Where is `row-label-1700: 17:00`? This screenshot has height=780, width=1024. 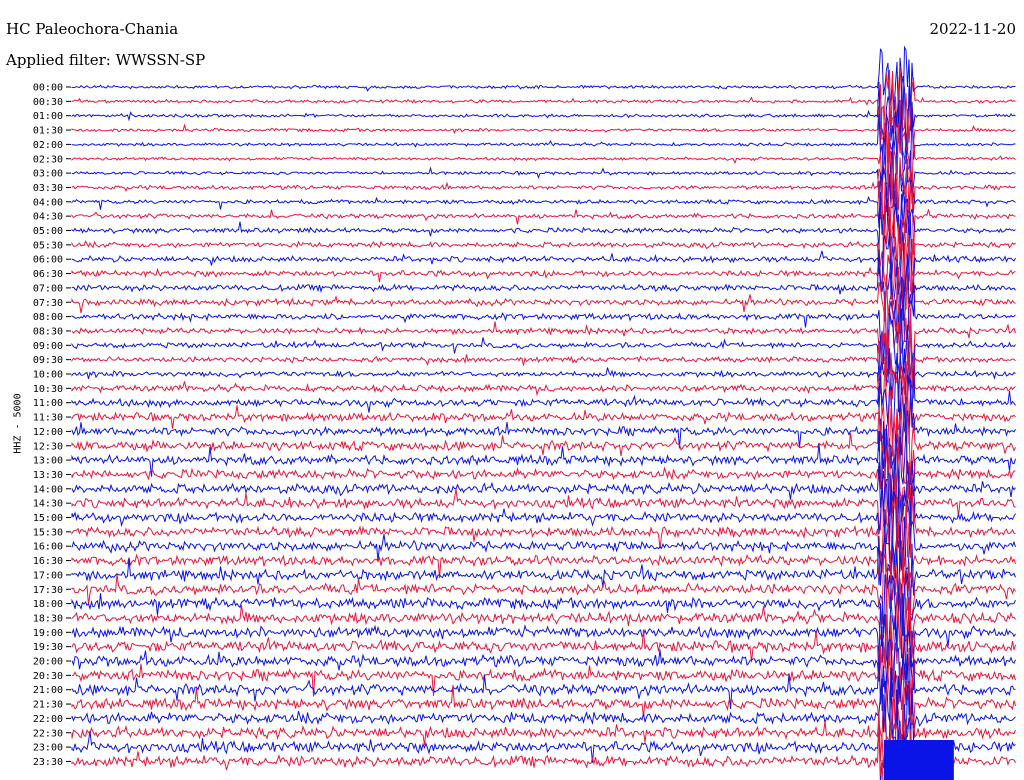
row-label-1700: 17:00 is located at coordinates (48, 575).